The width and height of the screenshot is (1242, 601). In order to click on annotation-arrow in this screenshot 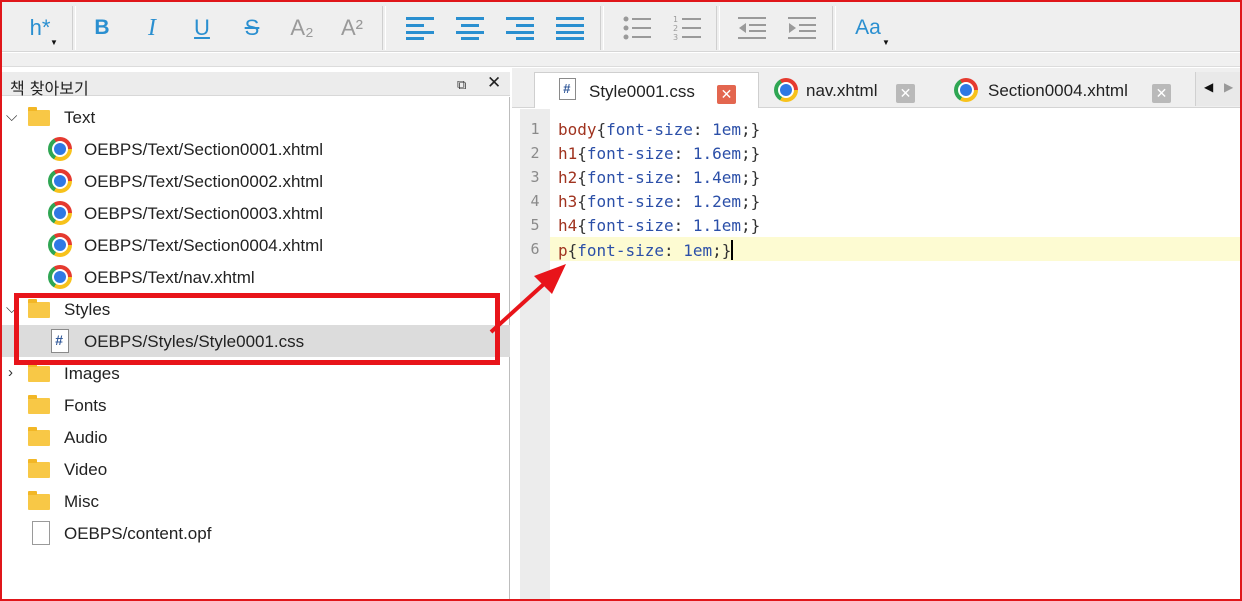, I will do `click(527, 299)`.